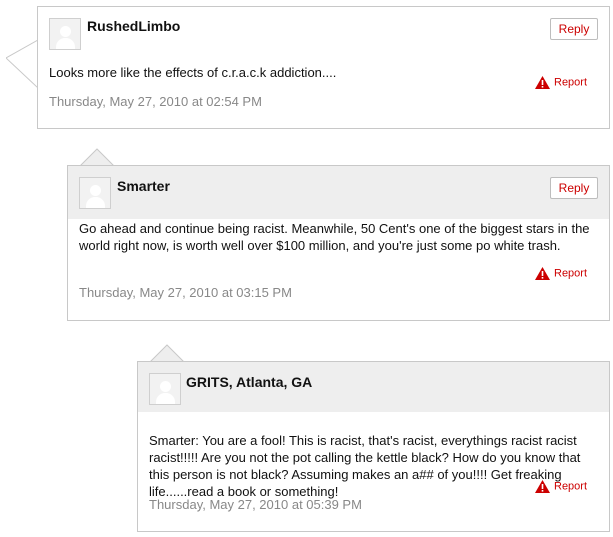 The width and height of the screenshot is (613, 537). Describe the element at coordinates (249, 382) in the screenshot. I see `comment-author: GRITS, Atlanta, GA` at that location.